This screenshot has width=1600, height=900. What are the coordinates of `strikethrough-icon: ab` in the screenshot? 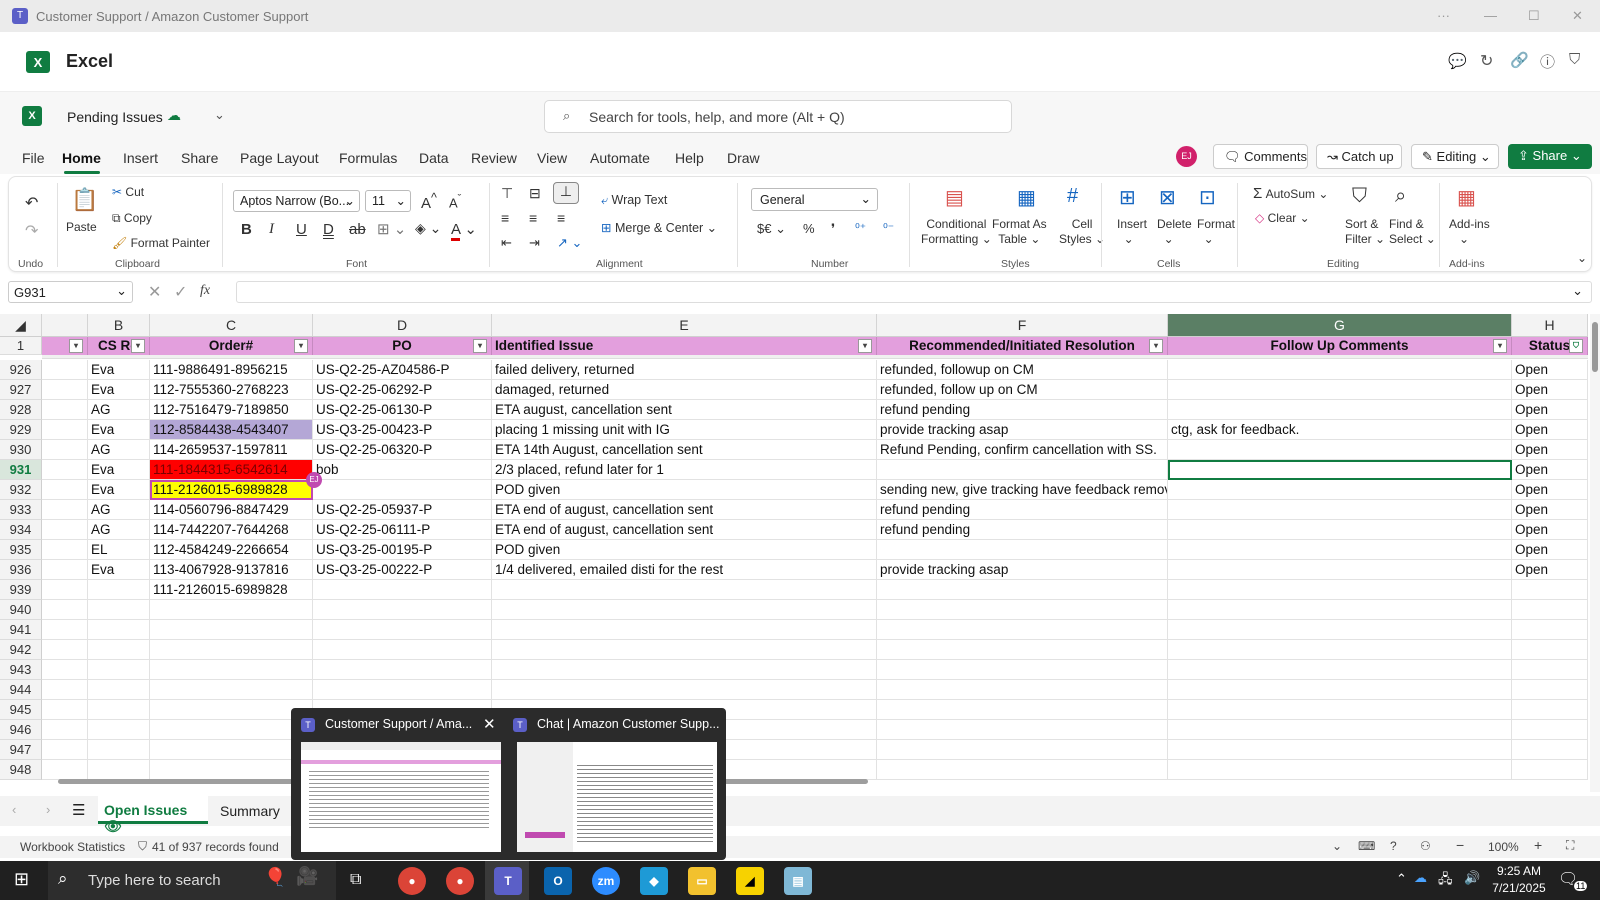 It's located at (357, 229).